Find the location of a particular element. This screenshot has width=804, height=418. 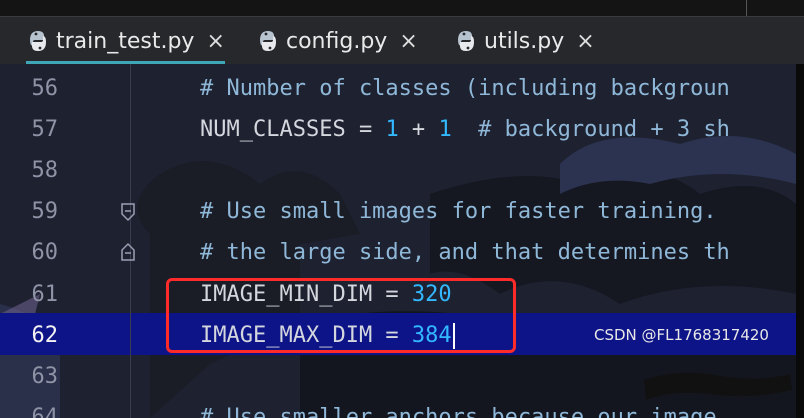

code-text: NUM_CLASSES = 1 + 1 # background + 3 sh is located at coordinates (465, 129).